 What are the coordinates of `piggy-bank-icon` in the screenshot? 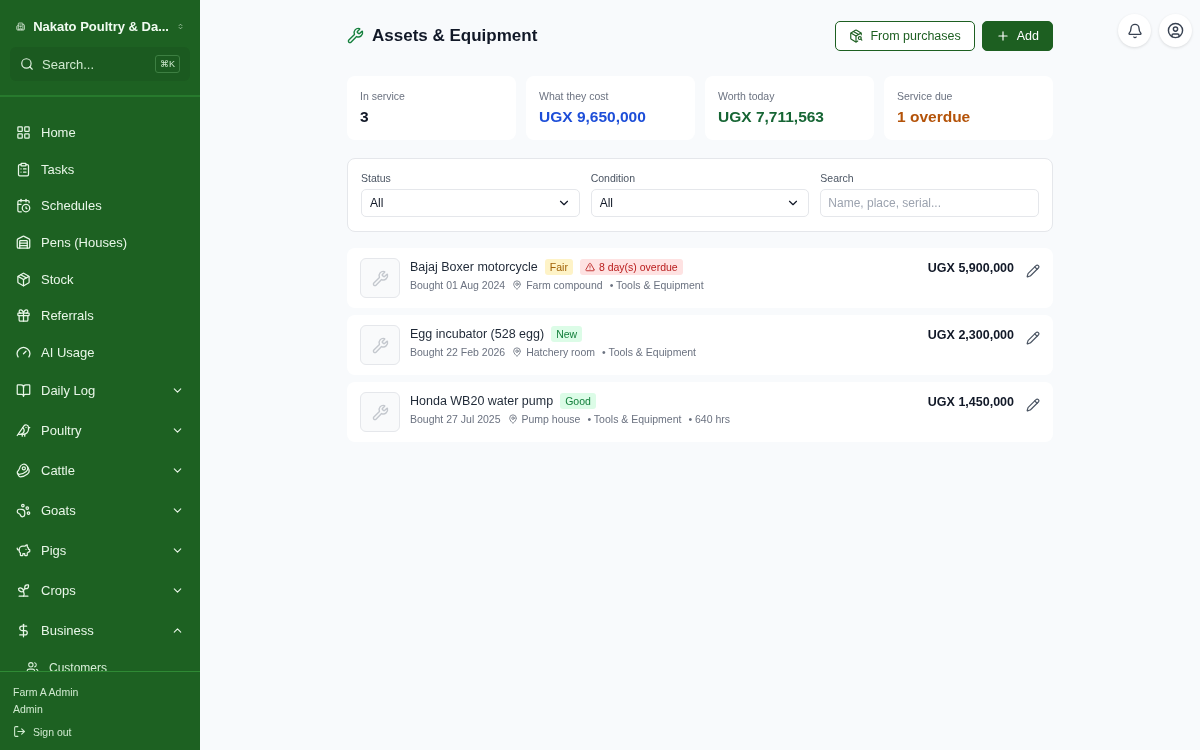 It's located at (23, 551).